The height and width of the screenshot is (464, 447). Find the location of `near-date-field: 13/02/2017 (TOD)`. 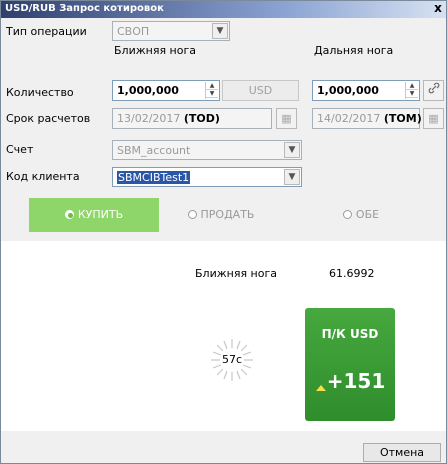

near-date-field: 13/02/2017 (TOD) is located at coordinates (192, 118).